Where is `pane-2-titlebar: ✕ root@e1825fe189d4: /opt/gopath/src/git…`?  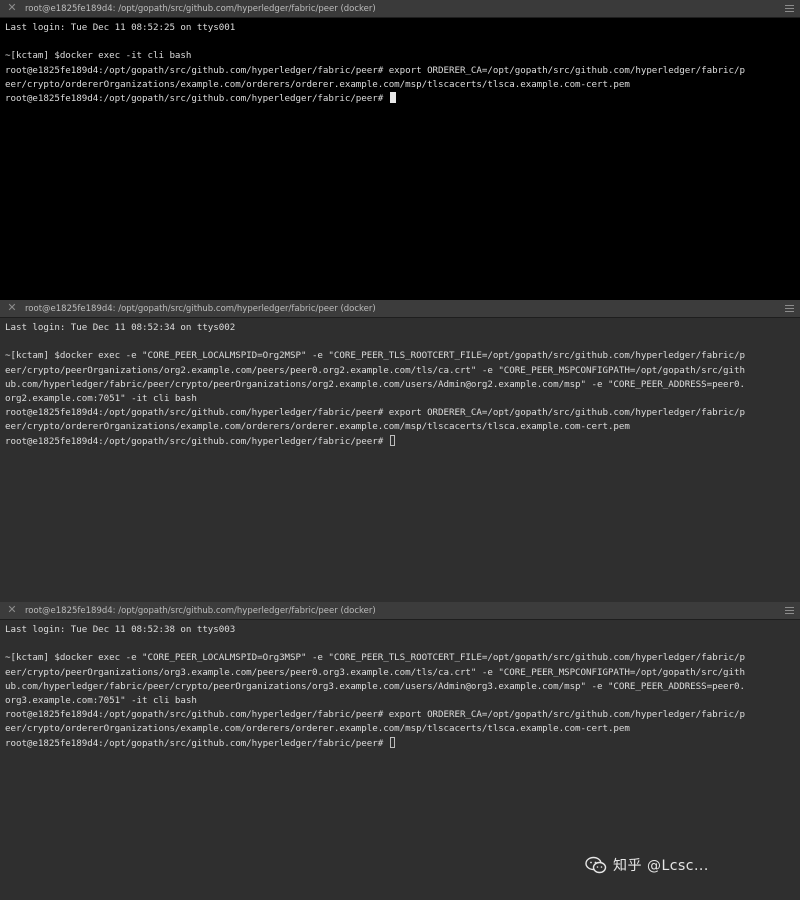
pane-2-titlebar: ✕ root@e1825fe189d4: /opt/gopath/src/git… is located at coordinates (400, 309).